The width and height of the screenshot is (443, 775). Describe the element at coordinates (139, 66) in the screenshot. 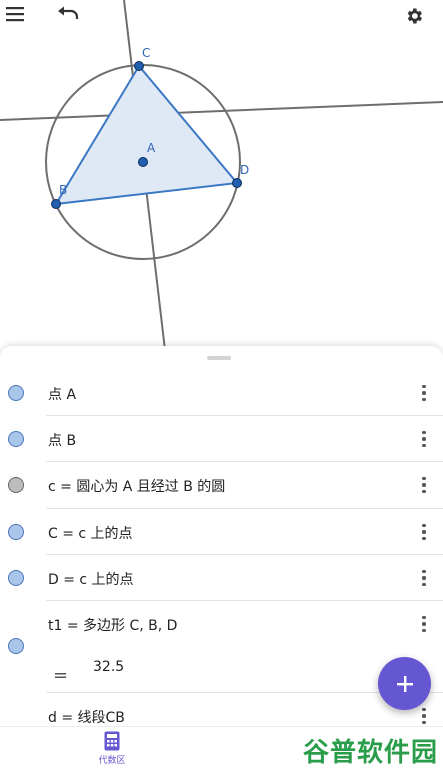

I see `point-c` at that location.